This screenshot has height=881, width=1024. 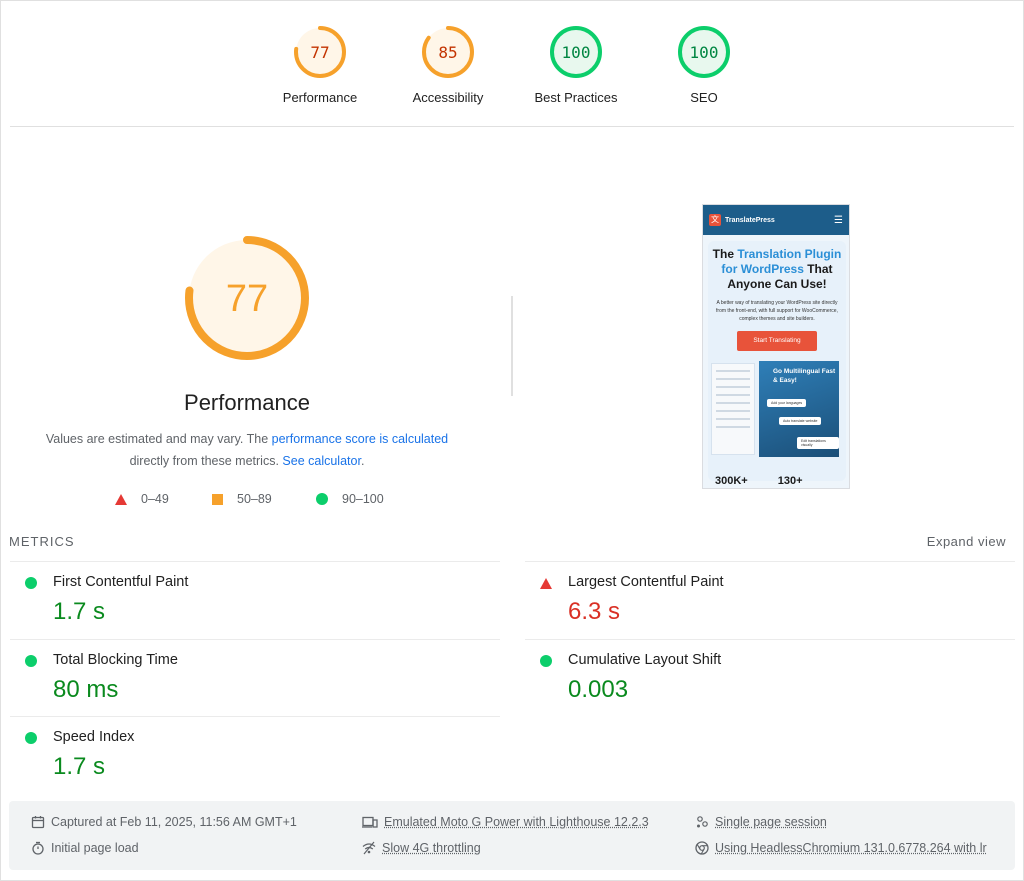 I want to click on screenshot-brand: TranslatePress, so click(x=750, y=220).